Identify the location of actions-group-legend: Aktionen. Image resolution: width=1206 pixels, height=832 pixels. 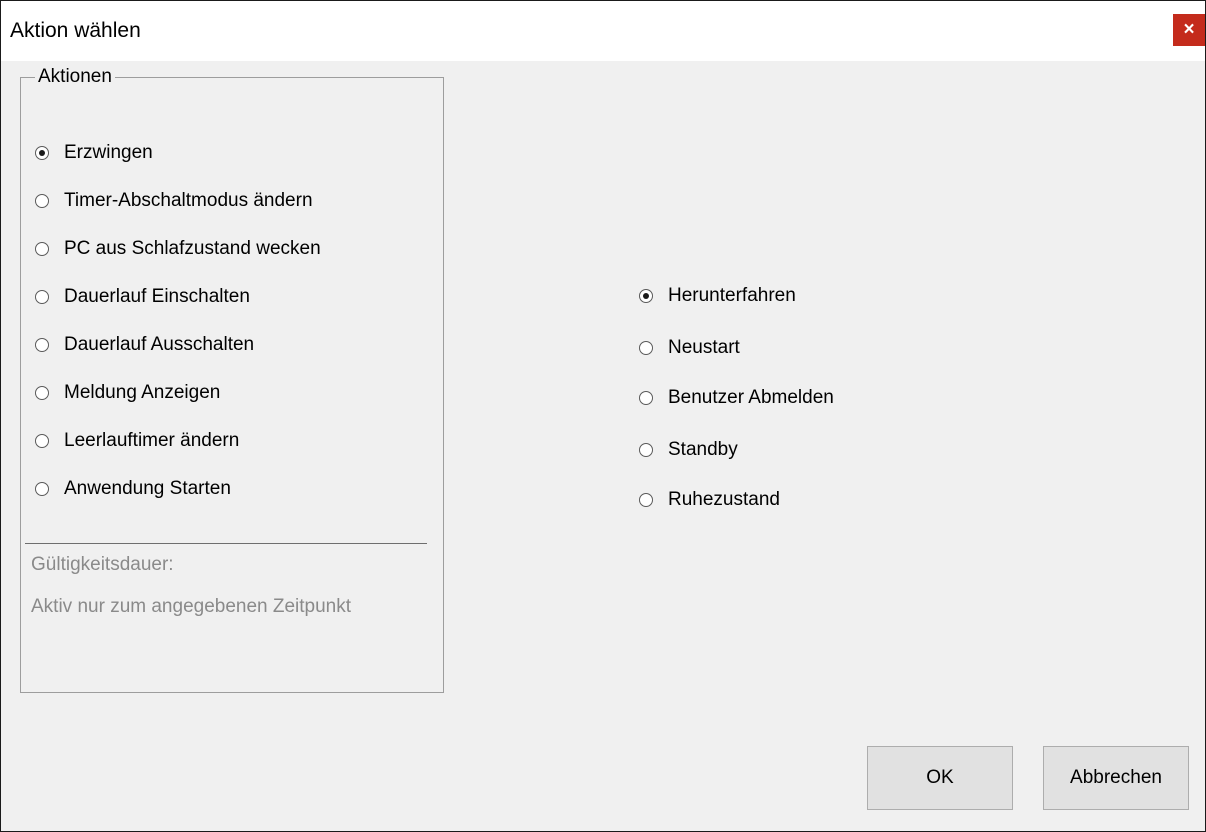
(75, 77).